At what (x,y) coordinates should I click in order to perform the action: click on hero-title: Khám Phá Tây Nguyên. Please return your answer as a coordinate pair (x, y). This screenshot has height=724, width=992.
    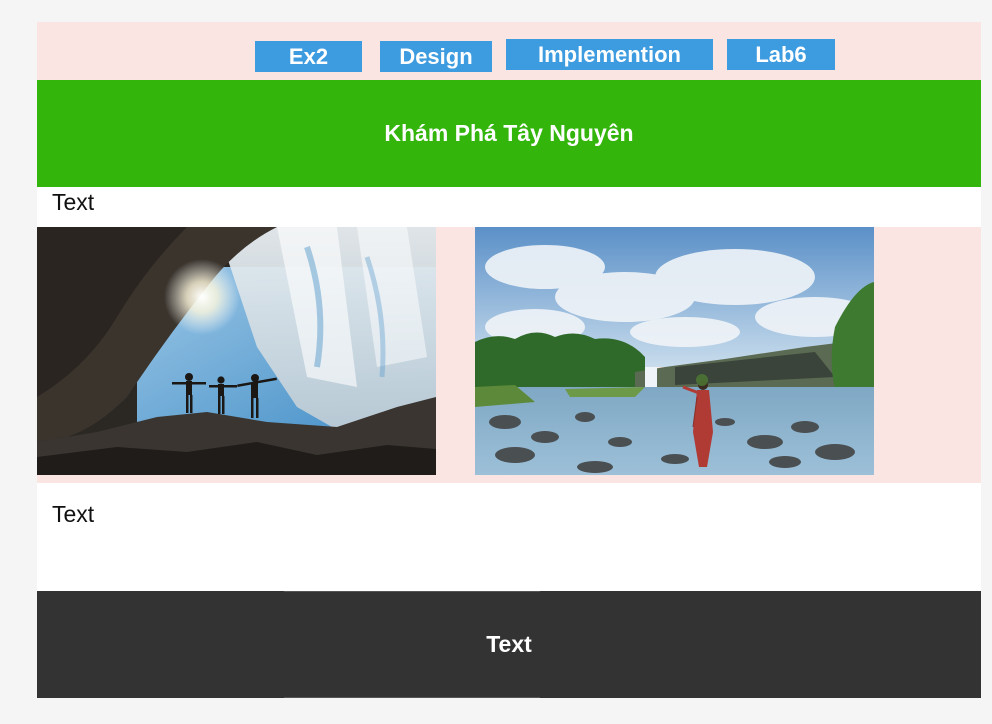
    Looking at the image, I should click on (509, 133).